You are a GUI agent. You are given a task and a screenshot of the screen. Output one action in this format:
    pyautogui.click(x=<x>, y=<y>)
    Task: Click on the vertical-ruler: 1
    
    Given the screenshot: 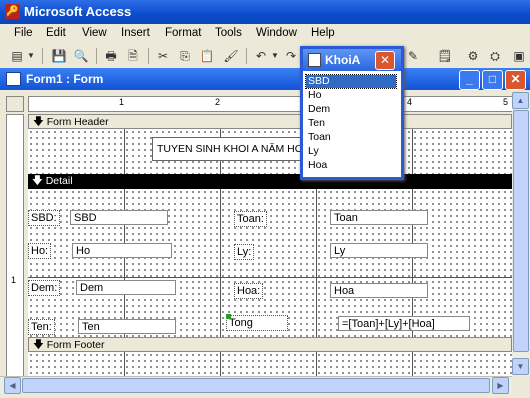 What is the action you would take?
    pyautogui.click(x=15, y=246)
    